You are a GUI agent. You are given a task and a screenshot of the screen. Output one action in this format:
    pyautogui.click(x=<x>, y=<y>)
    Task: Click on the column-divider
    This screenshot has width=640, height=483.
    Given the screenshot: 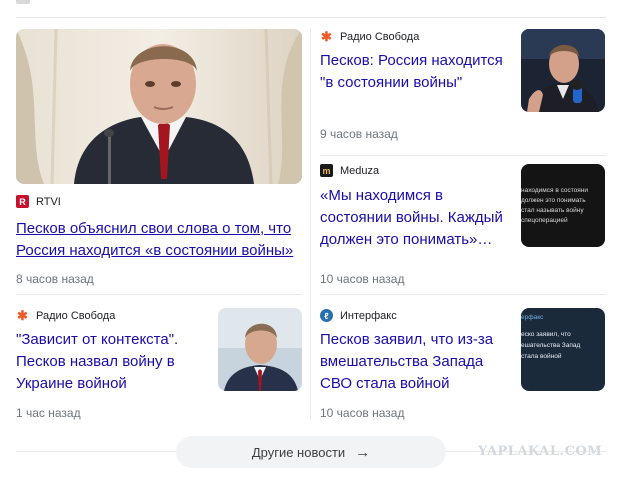 What is the action you would take?
    pyautogui.click(x=310, y=224)
    